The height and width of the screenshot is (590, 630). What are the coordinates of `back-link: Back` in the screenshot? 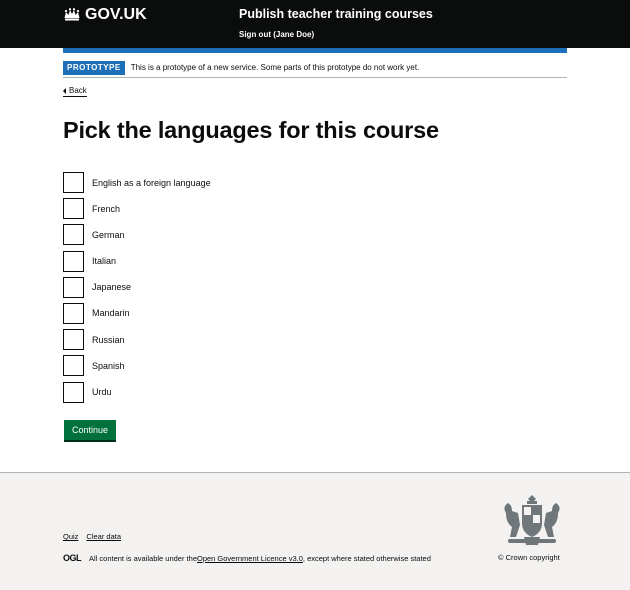 It's located at (75, 91).